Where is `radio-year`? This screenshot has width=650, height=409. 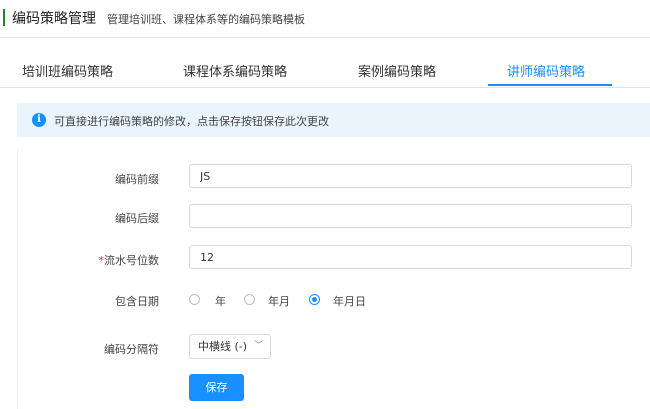
radio-year is located at coordinates (194, 299).